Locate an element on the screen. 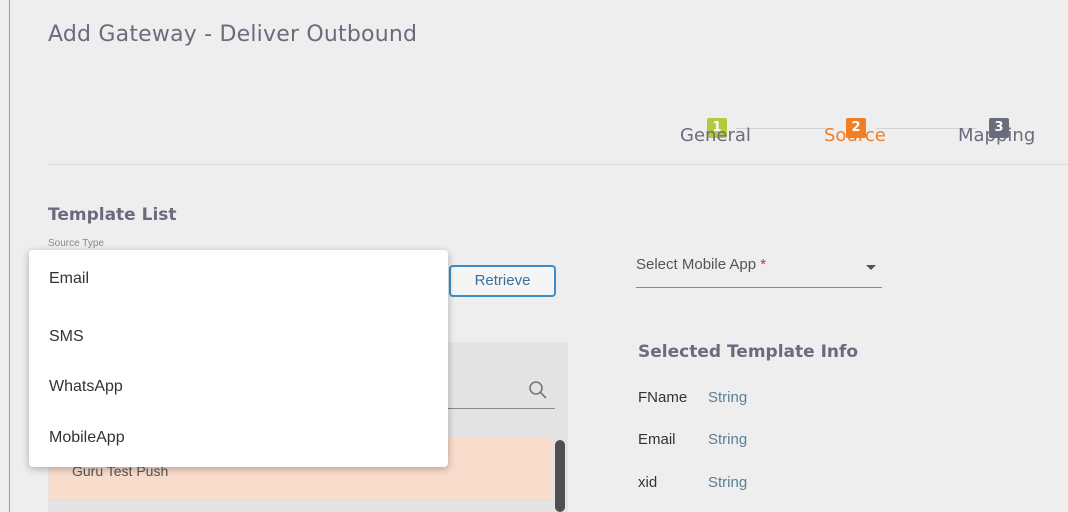  step-2-label: Source is located at coordinates (855, 135).